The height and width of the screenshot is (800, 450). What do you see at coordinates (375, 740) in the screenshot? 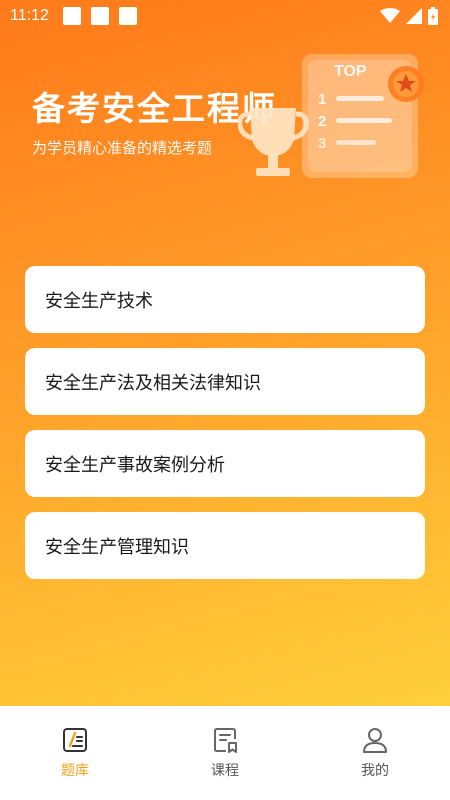
I see `profile-icon` at bounding box center [375, 740].